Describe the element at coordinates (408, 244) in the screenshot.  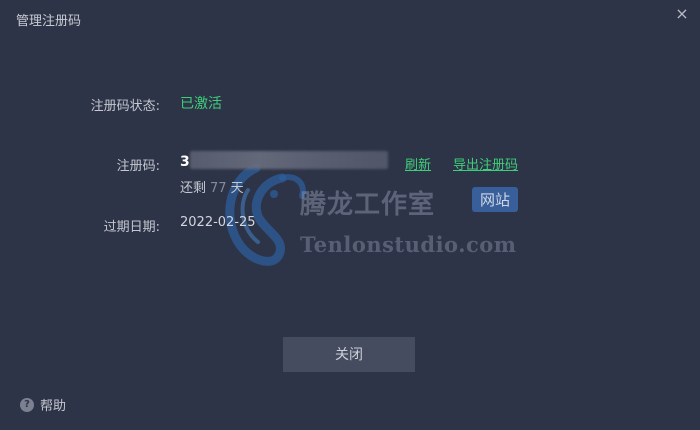
I see `watermark-url: Tenlonstudio.com` at that location.